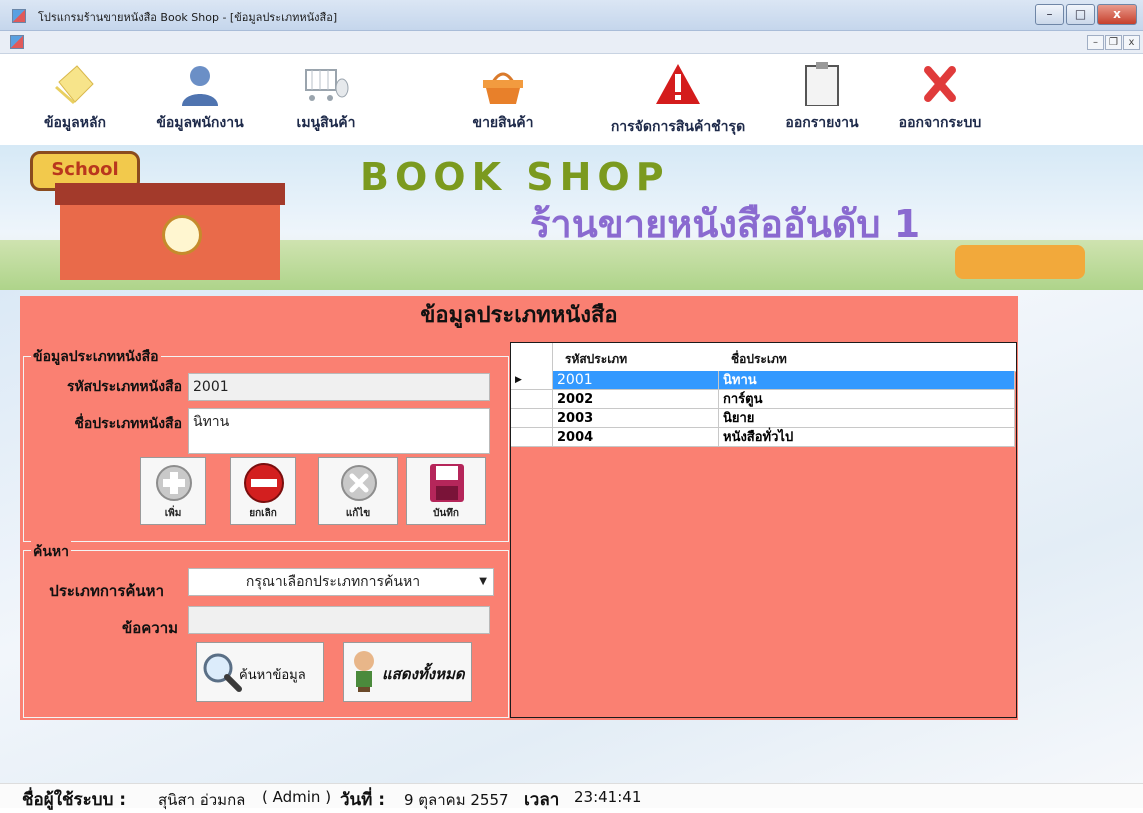 The height and width of the screenshot is (813, 1143). What do you see at coordinates (1020, 262) in the screenshot?
I see `school-bus` at bounding box center [1020, 262].